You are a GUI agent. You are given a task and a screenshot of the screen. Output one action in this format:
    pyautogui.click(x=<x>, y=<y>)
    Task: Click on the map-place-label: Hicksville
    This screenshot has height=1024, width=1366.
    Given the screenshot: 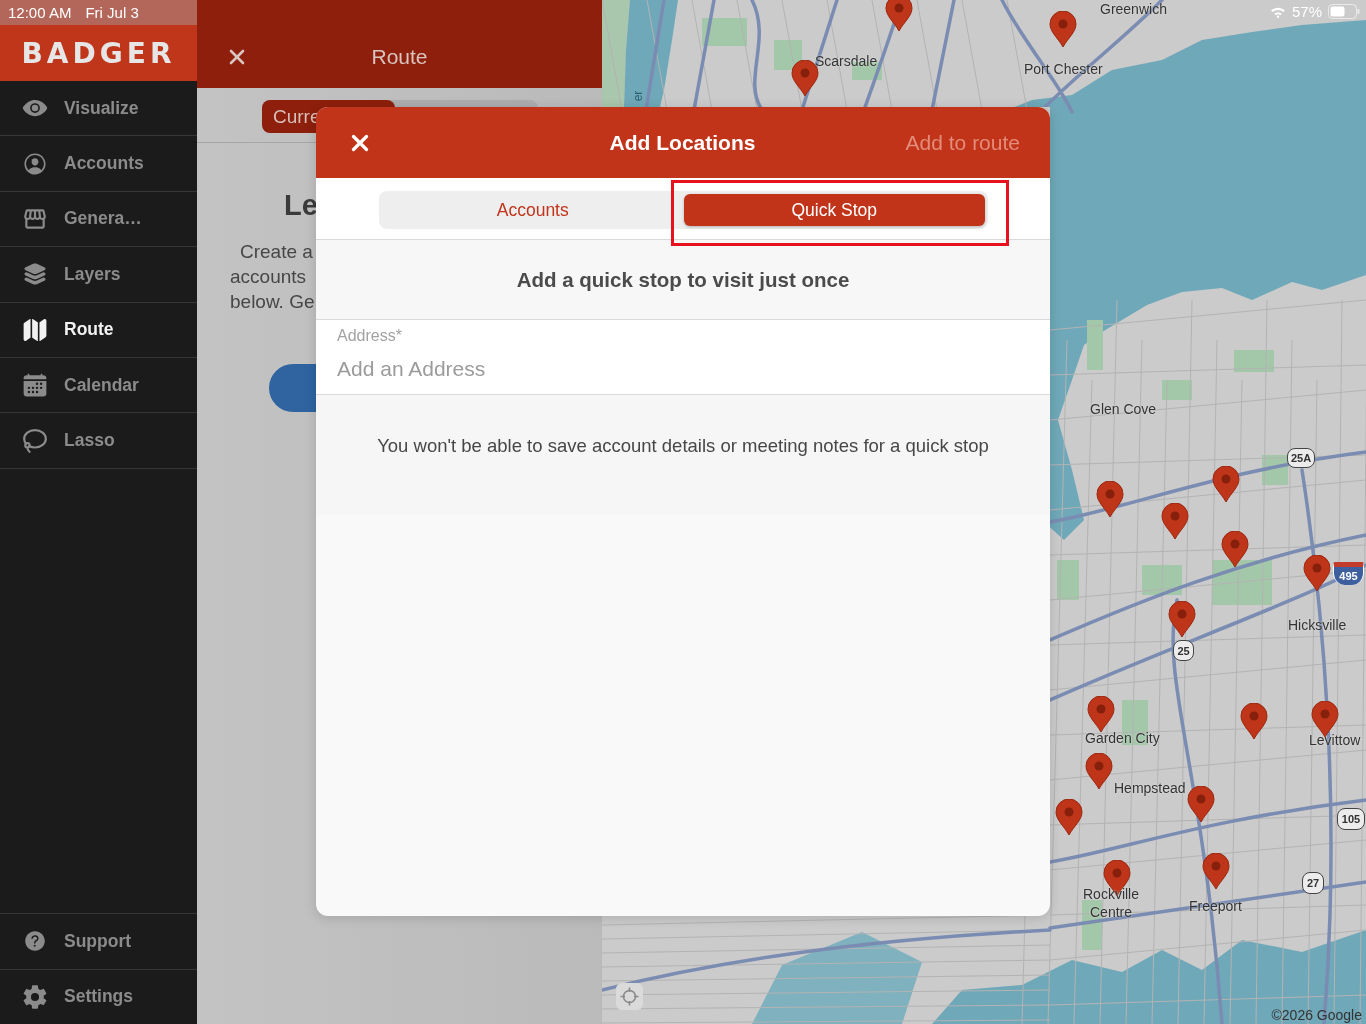 What is the action you would take?
    pyautogui.click(x=1317, y=625)
    